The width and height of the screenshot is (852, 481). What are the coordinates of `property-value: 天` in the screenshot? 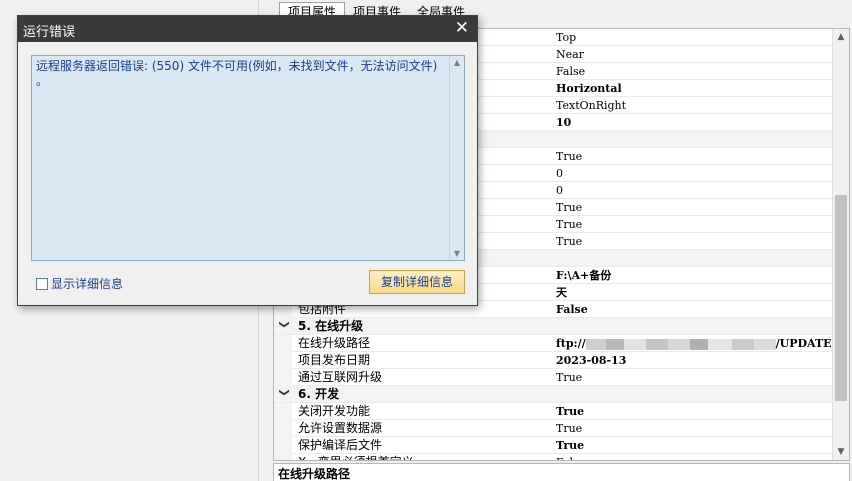 It's located at (561, 292).